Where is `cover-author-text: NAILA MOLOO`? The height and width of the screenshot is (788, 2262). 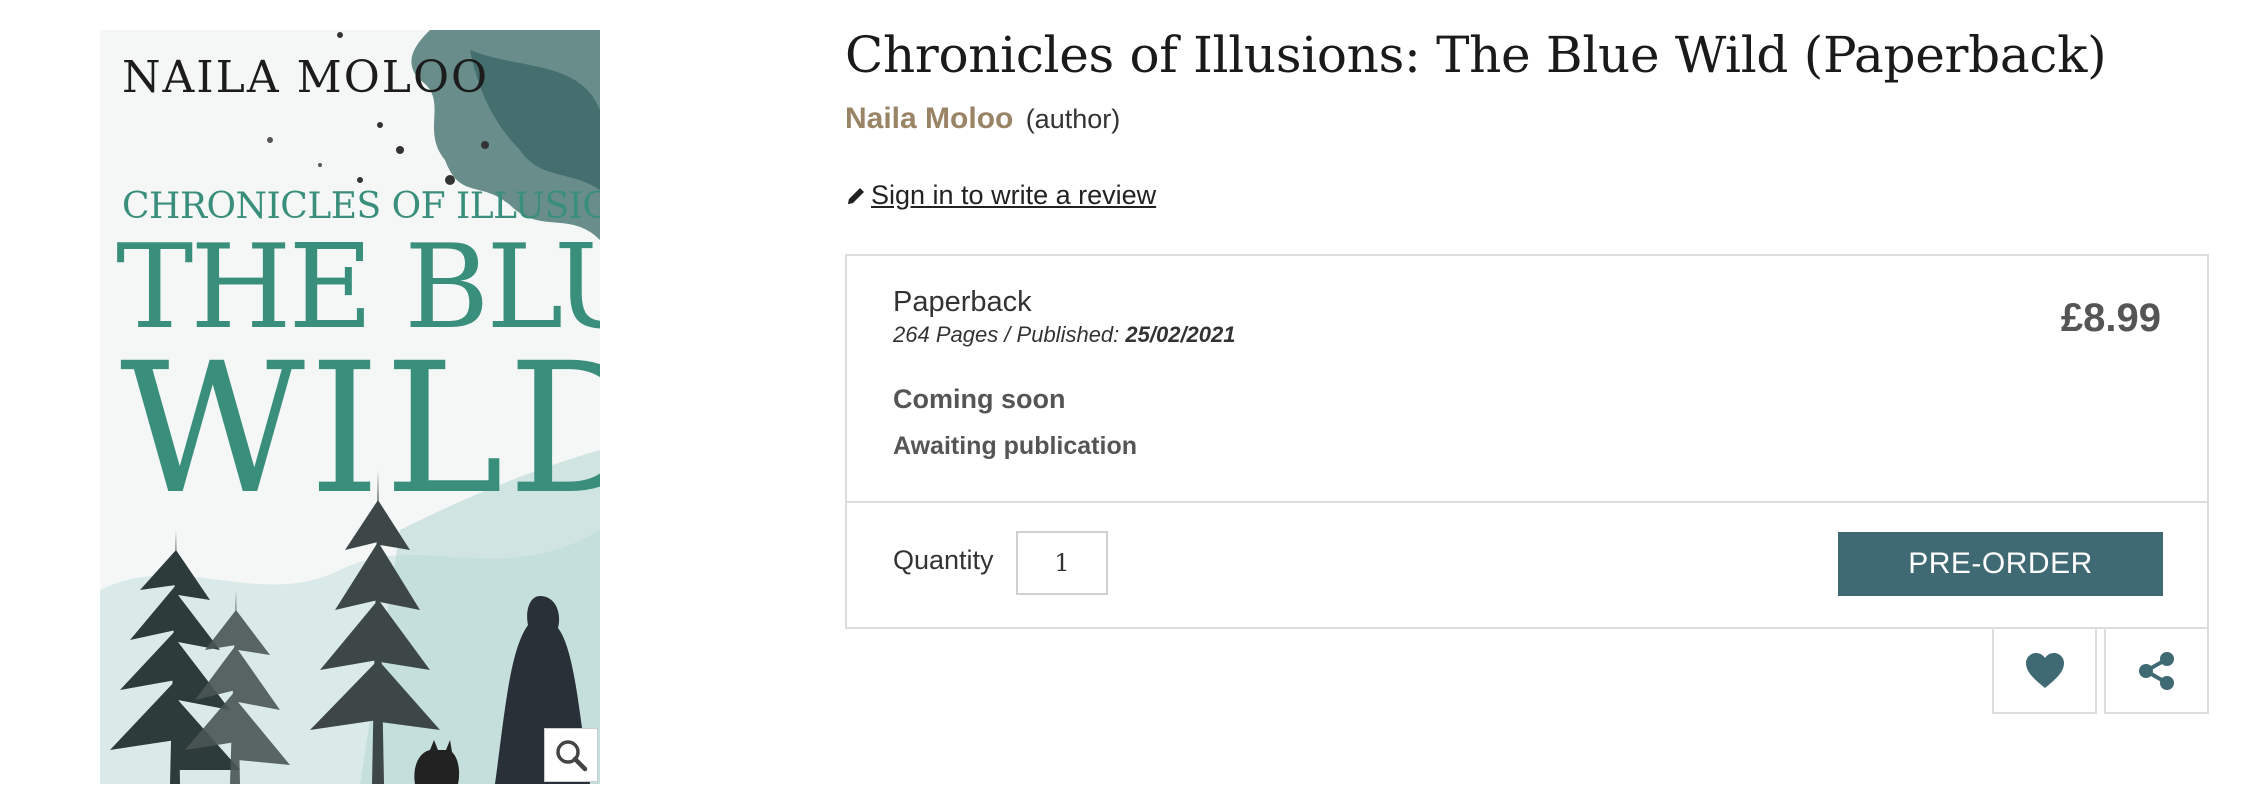
cover-author-text: NAILA MOLOO is located at coordinates (306, 77).